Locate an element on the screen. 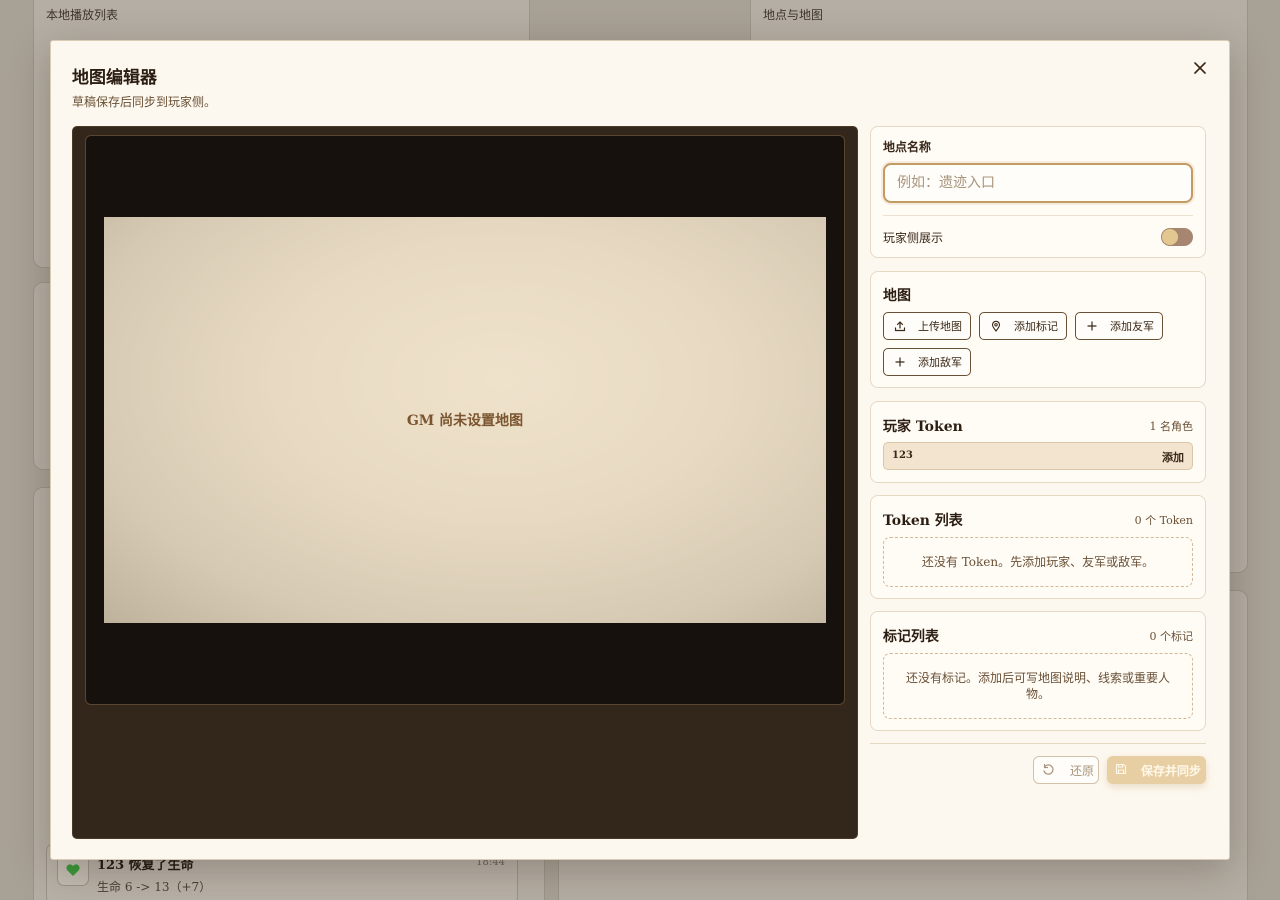 This screenshot has width=1280, height=900. map-empty-message: GM 尚未设置地图 is located at coordinates (465, 421).